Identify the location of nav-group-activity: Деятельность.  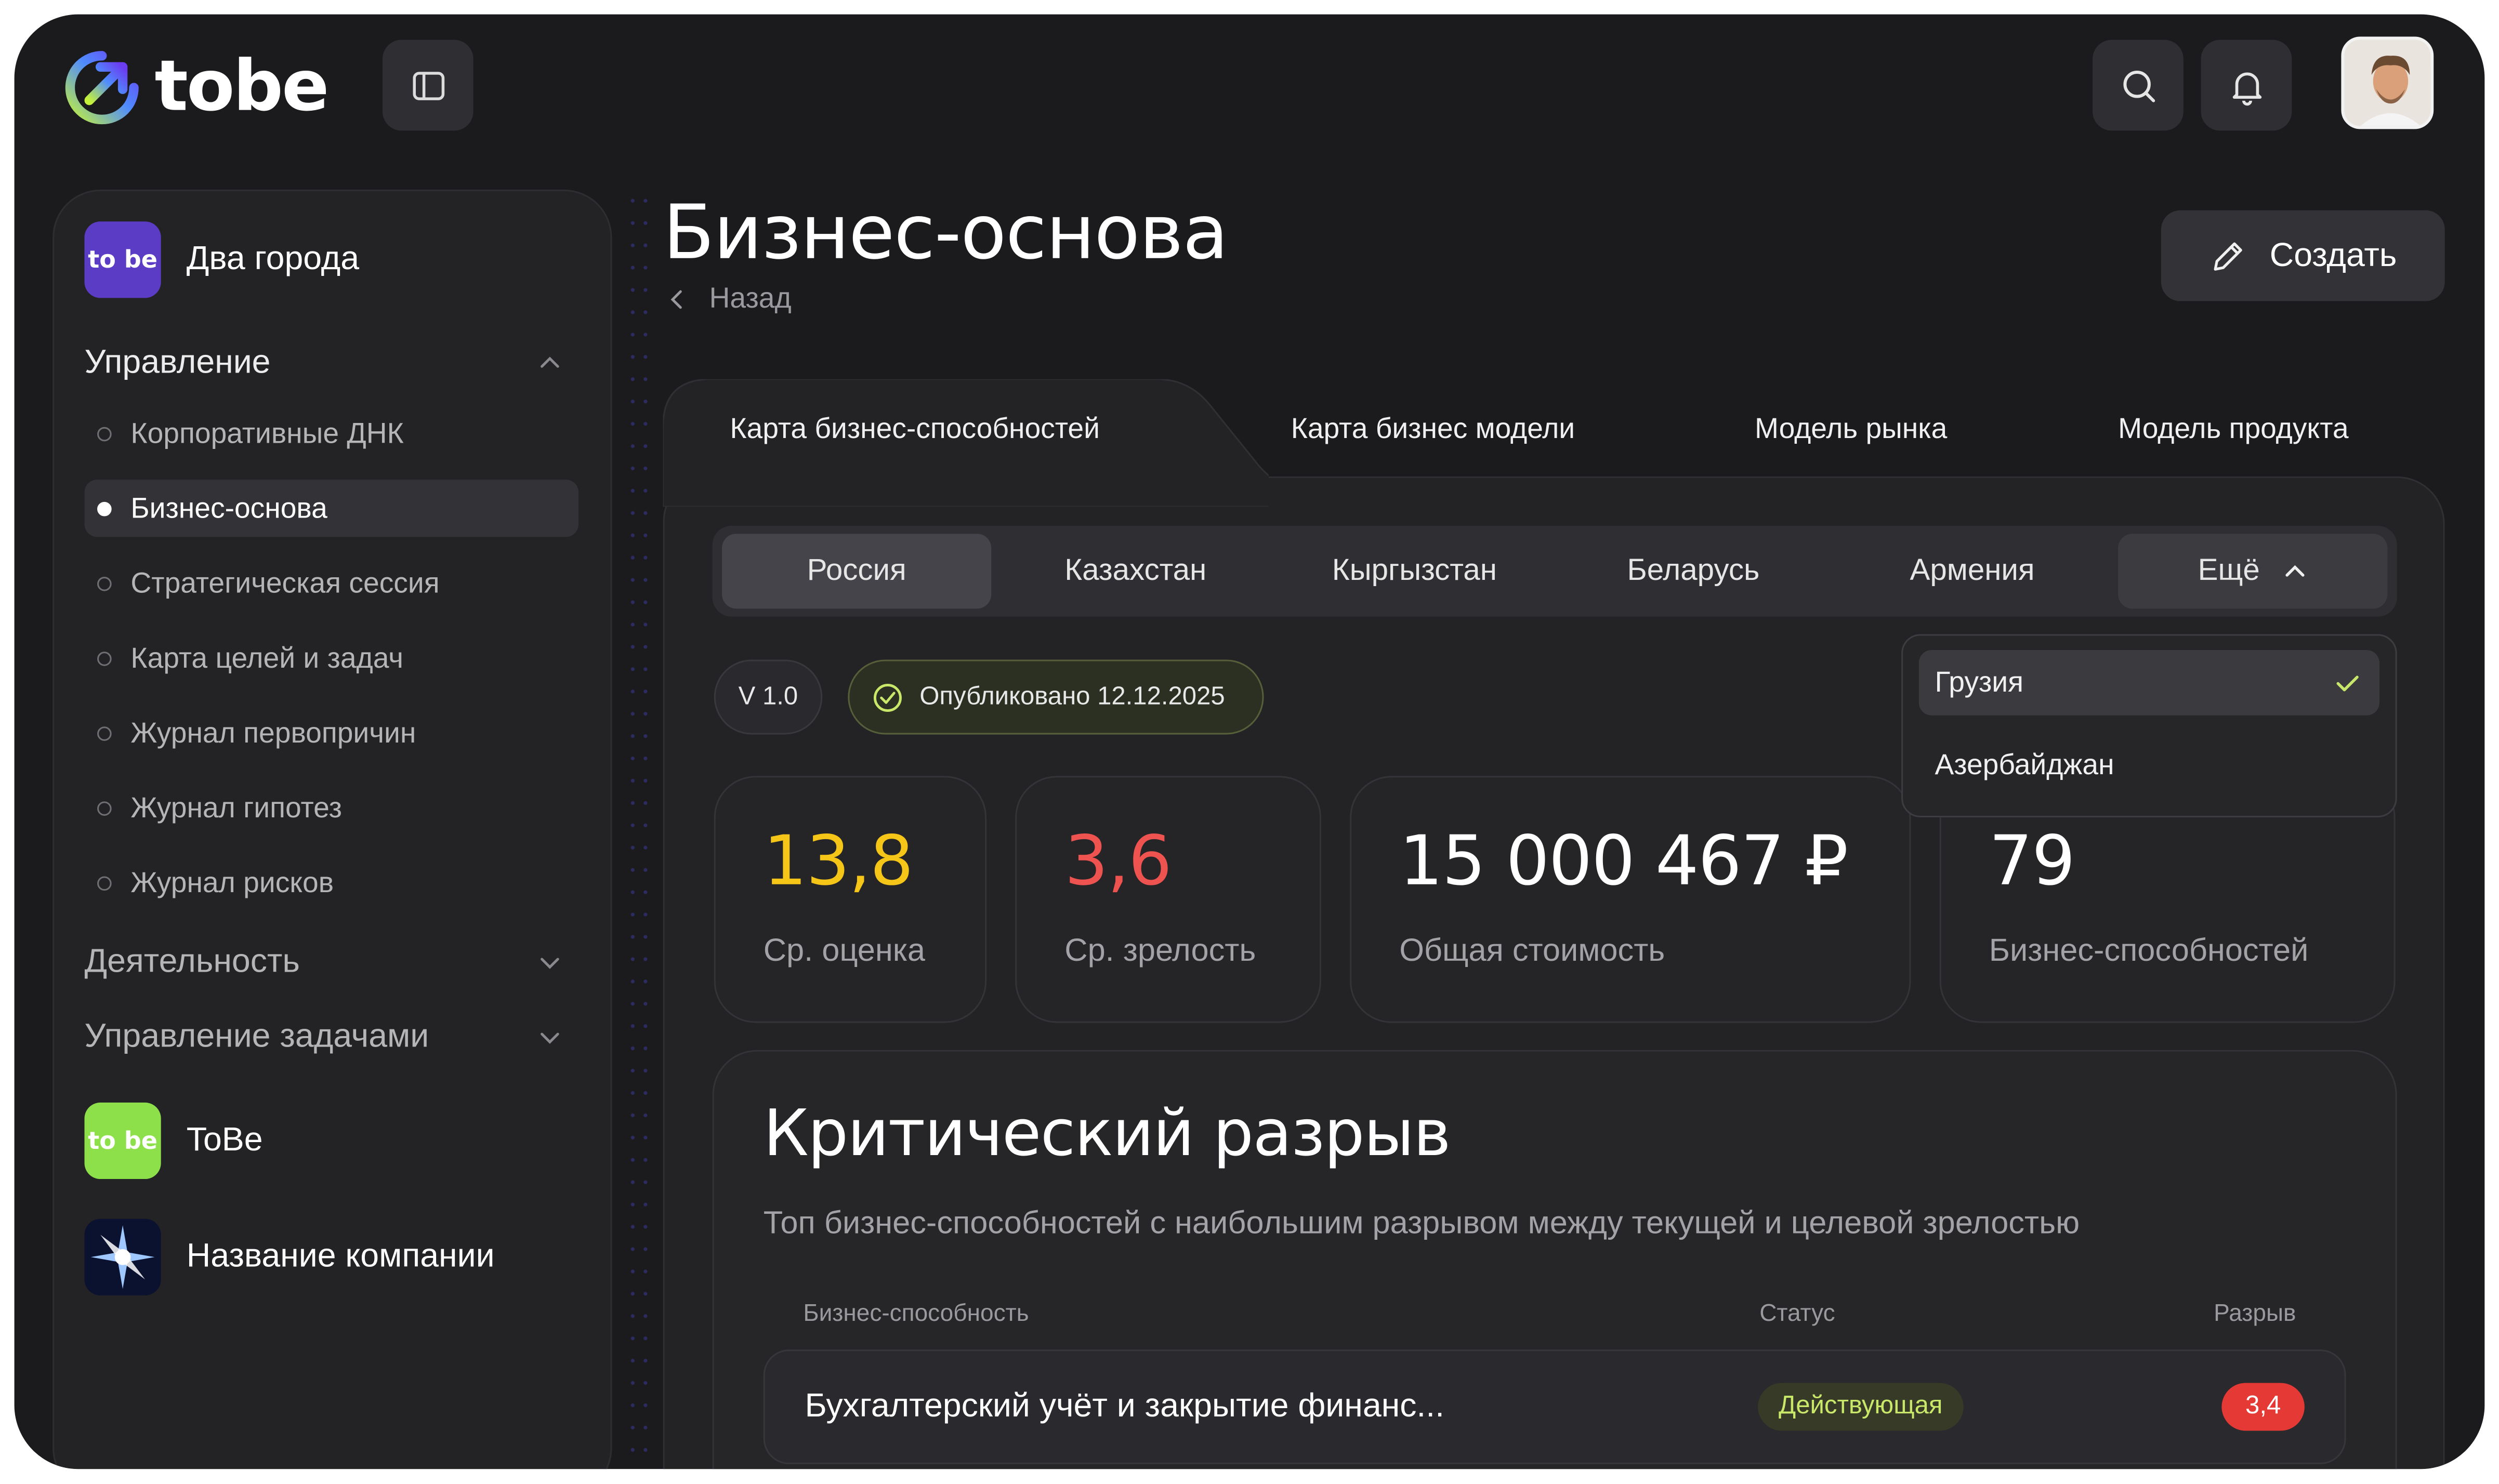
(324, 963).